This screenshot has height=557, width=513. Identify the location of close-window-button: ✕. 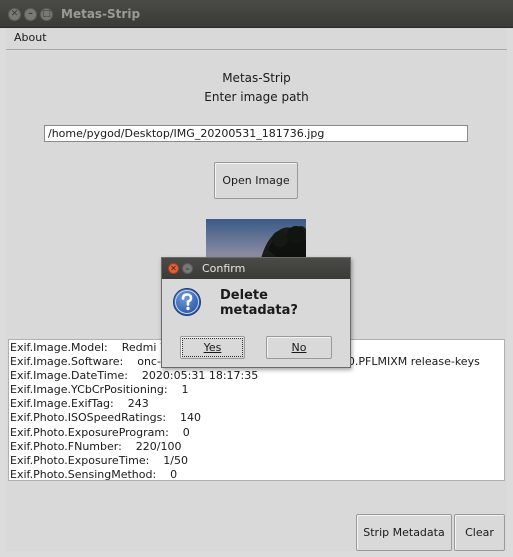
(14, 14).